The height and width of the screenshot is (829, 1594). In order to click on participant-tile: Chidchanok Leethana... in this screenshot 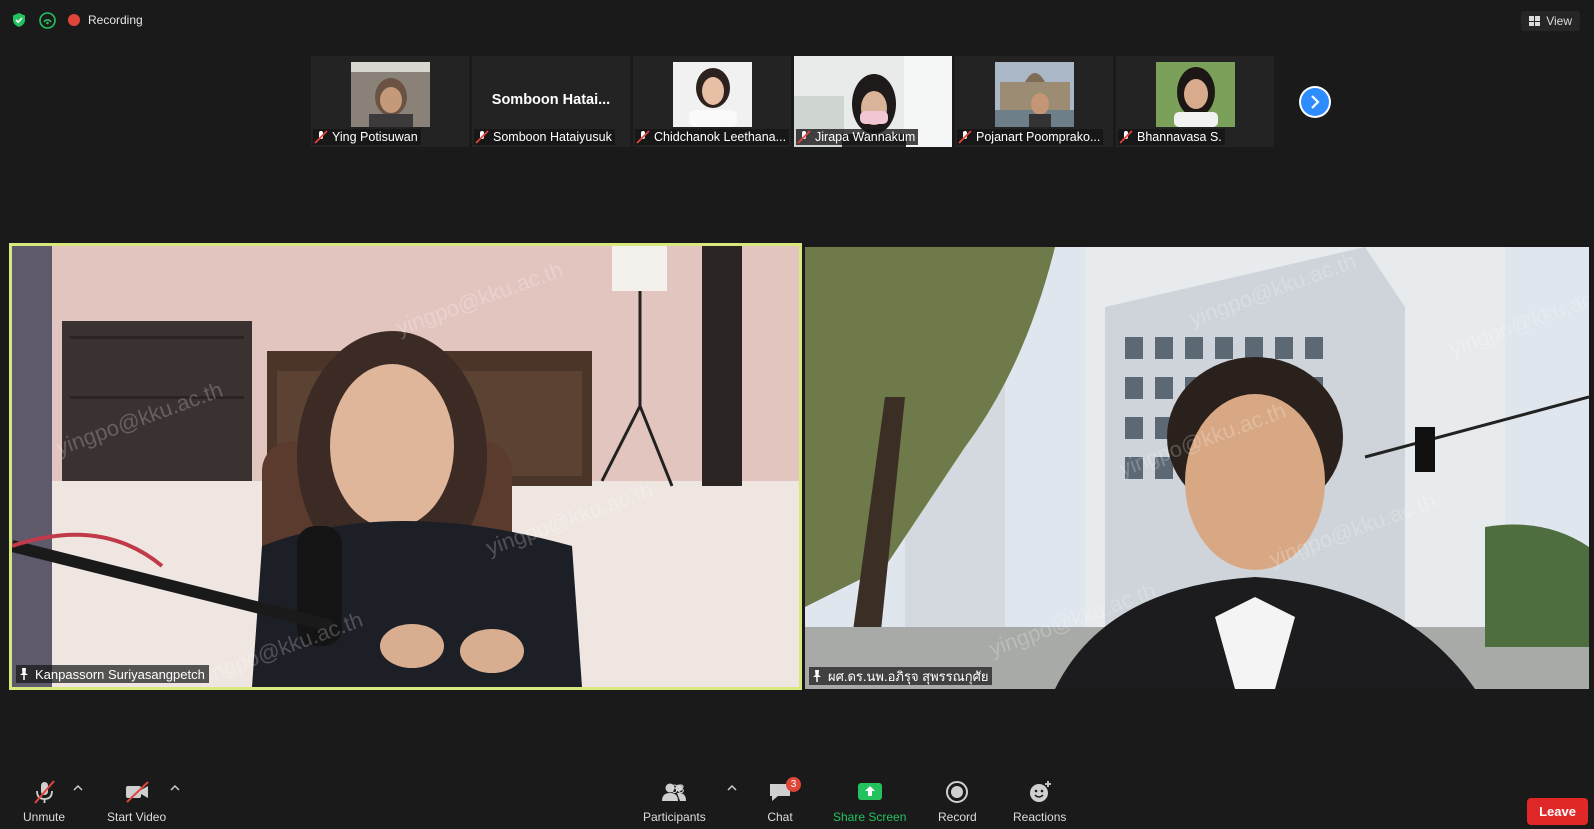, I will do `click(712, 101)`.